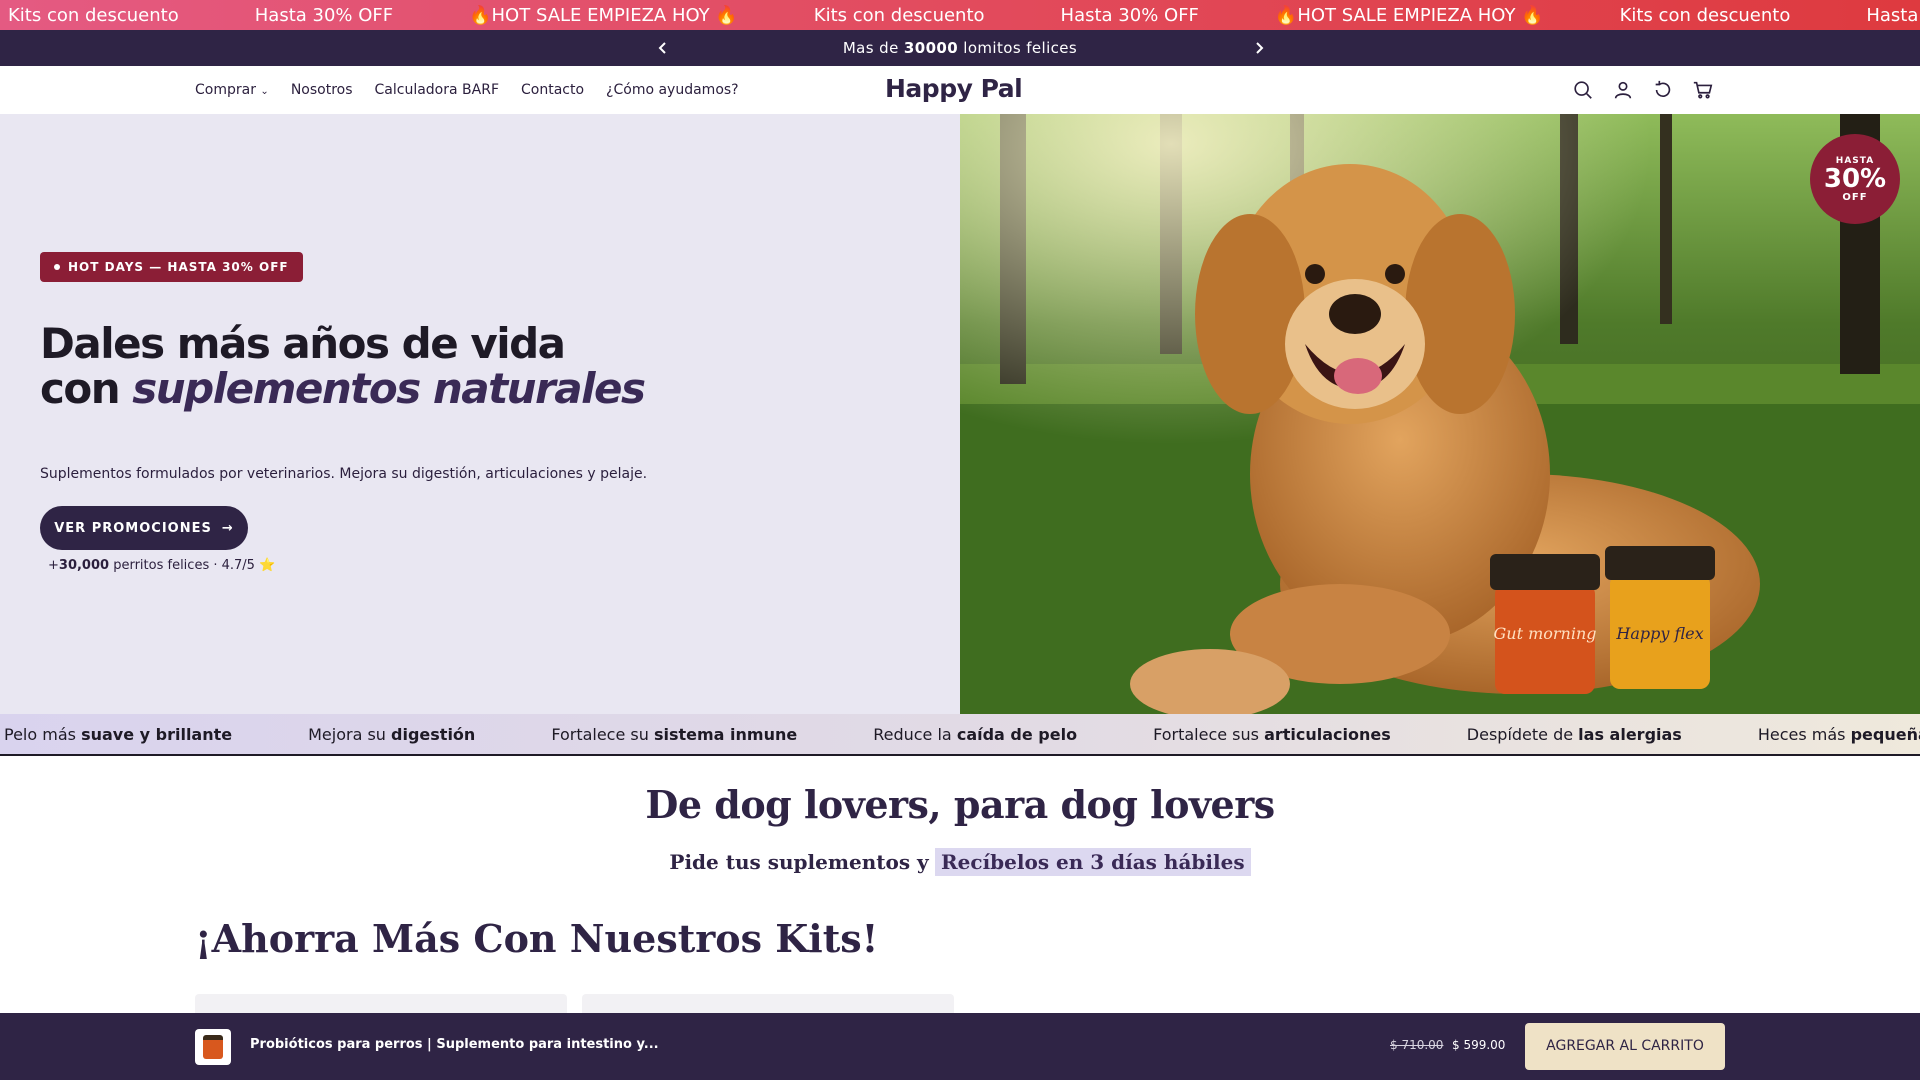  I want to click on hero-heading-line2: con suplementos naturales, so click(343, 388).